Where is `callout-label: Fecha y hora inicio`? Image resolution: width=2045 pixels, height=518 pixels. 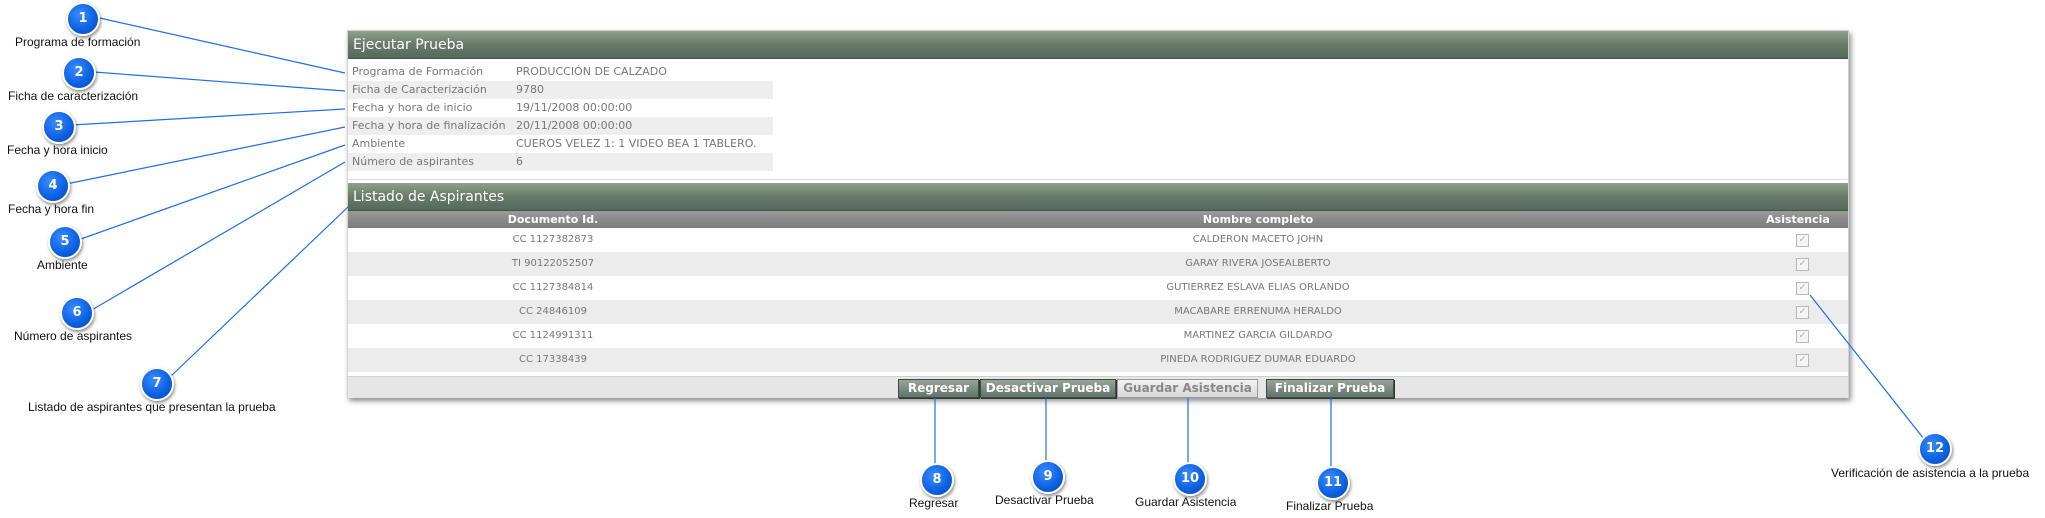
callout-label: Fecha y hora inicio is located at coordinates (57, 150).